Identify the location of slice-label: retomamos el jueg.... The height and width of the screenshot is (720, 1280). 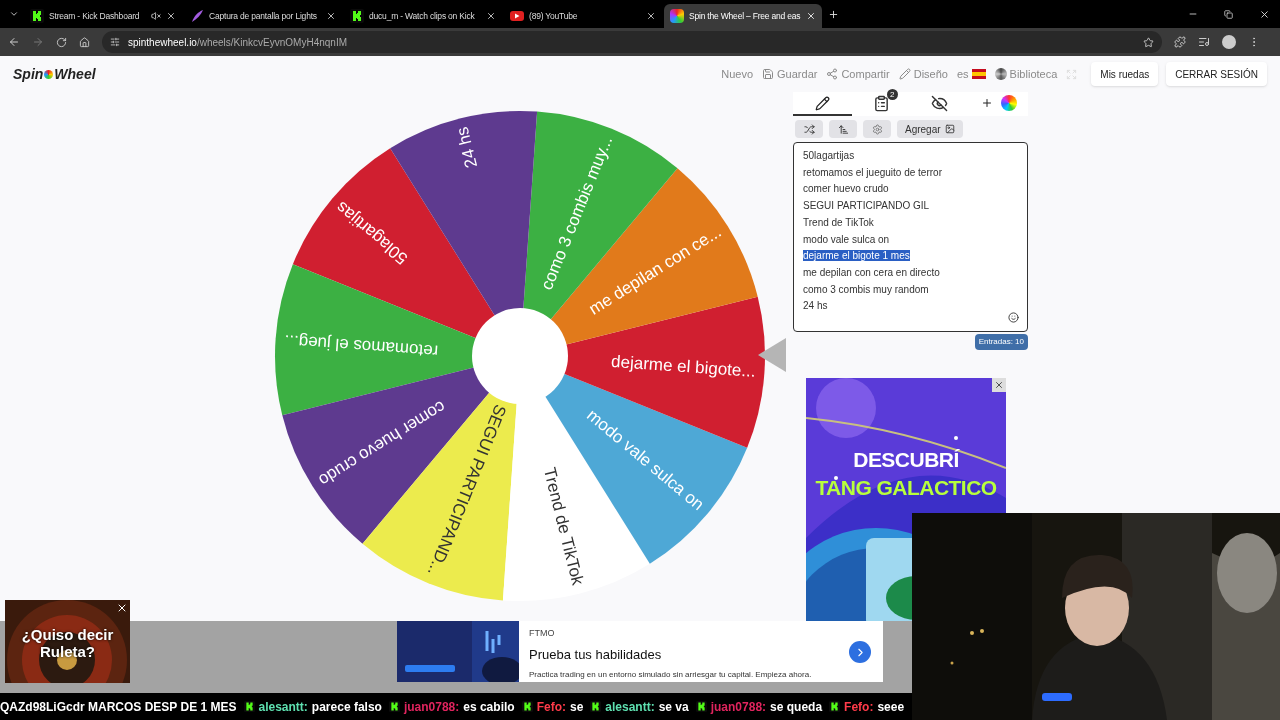
(361, 346).